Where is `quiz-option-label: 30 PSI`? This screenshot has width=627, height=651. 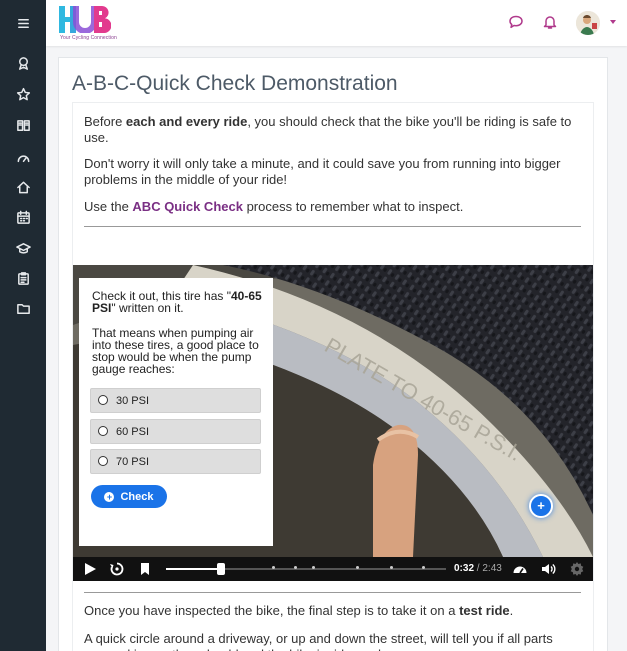
quiz-option-label: 30 PSI is located at coordinates (133, 401).